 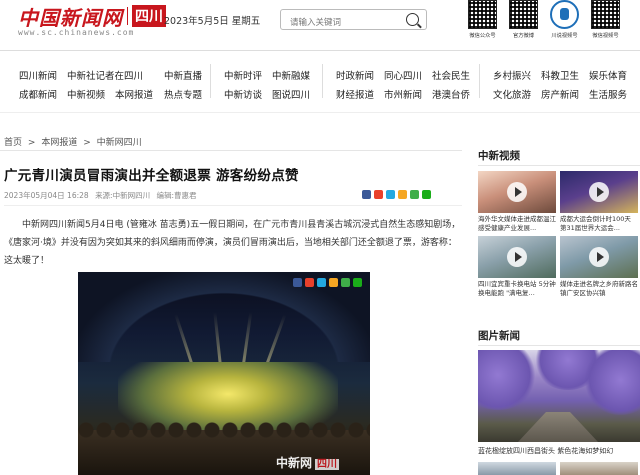 What do you see at coordinates (320, 112) in the screenshot?
I see `nav-divider-bottom` at bounding box center [320, 112].